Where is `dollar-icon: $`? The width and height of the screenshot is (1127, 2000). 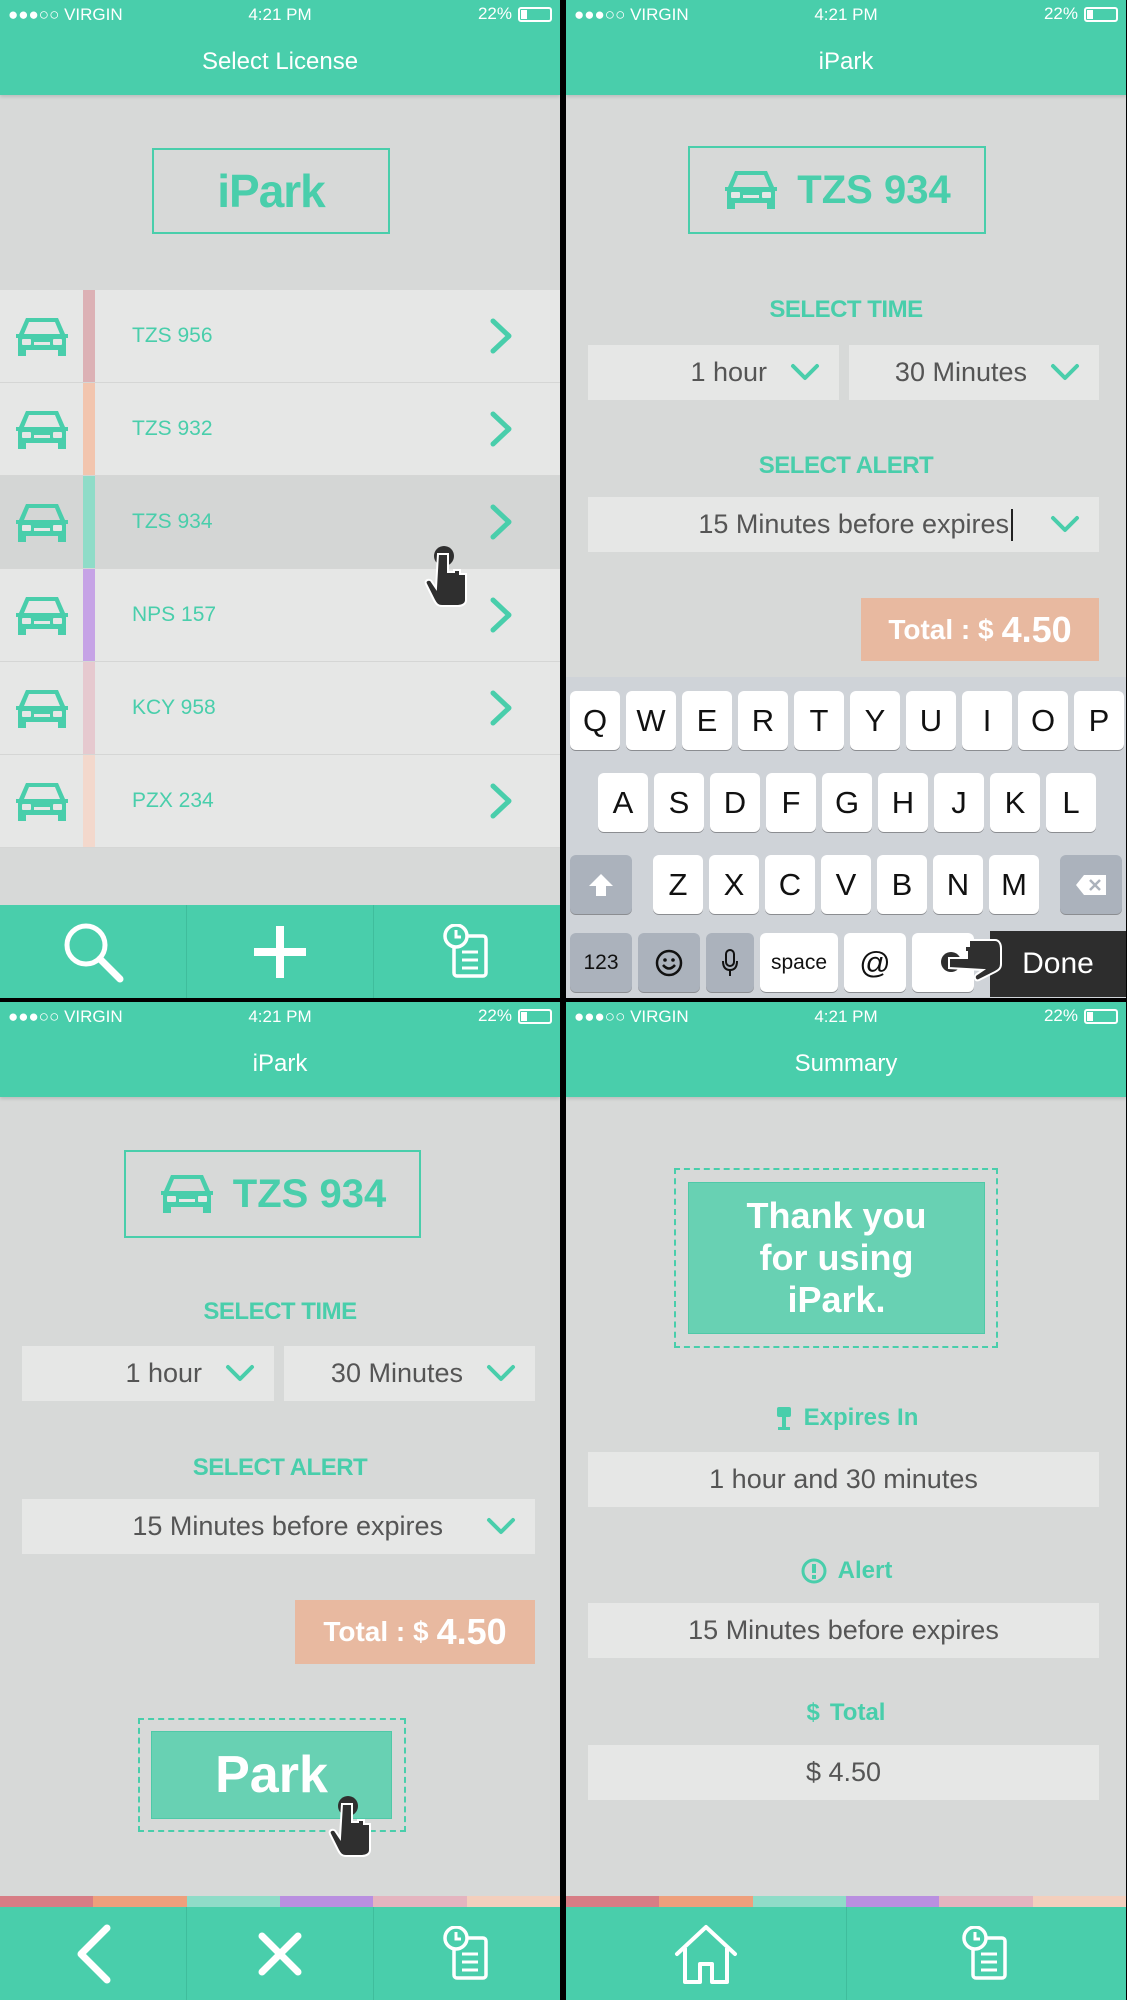
dollar-icon: $ is located at coordinates (813, 1712).